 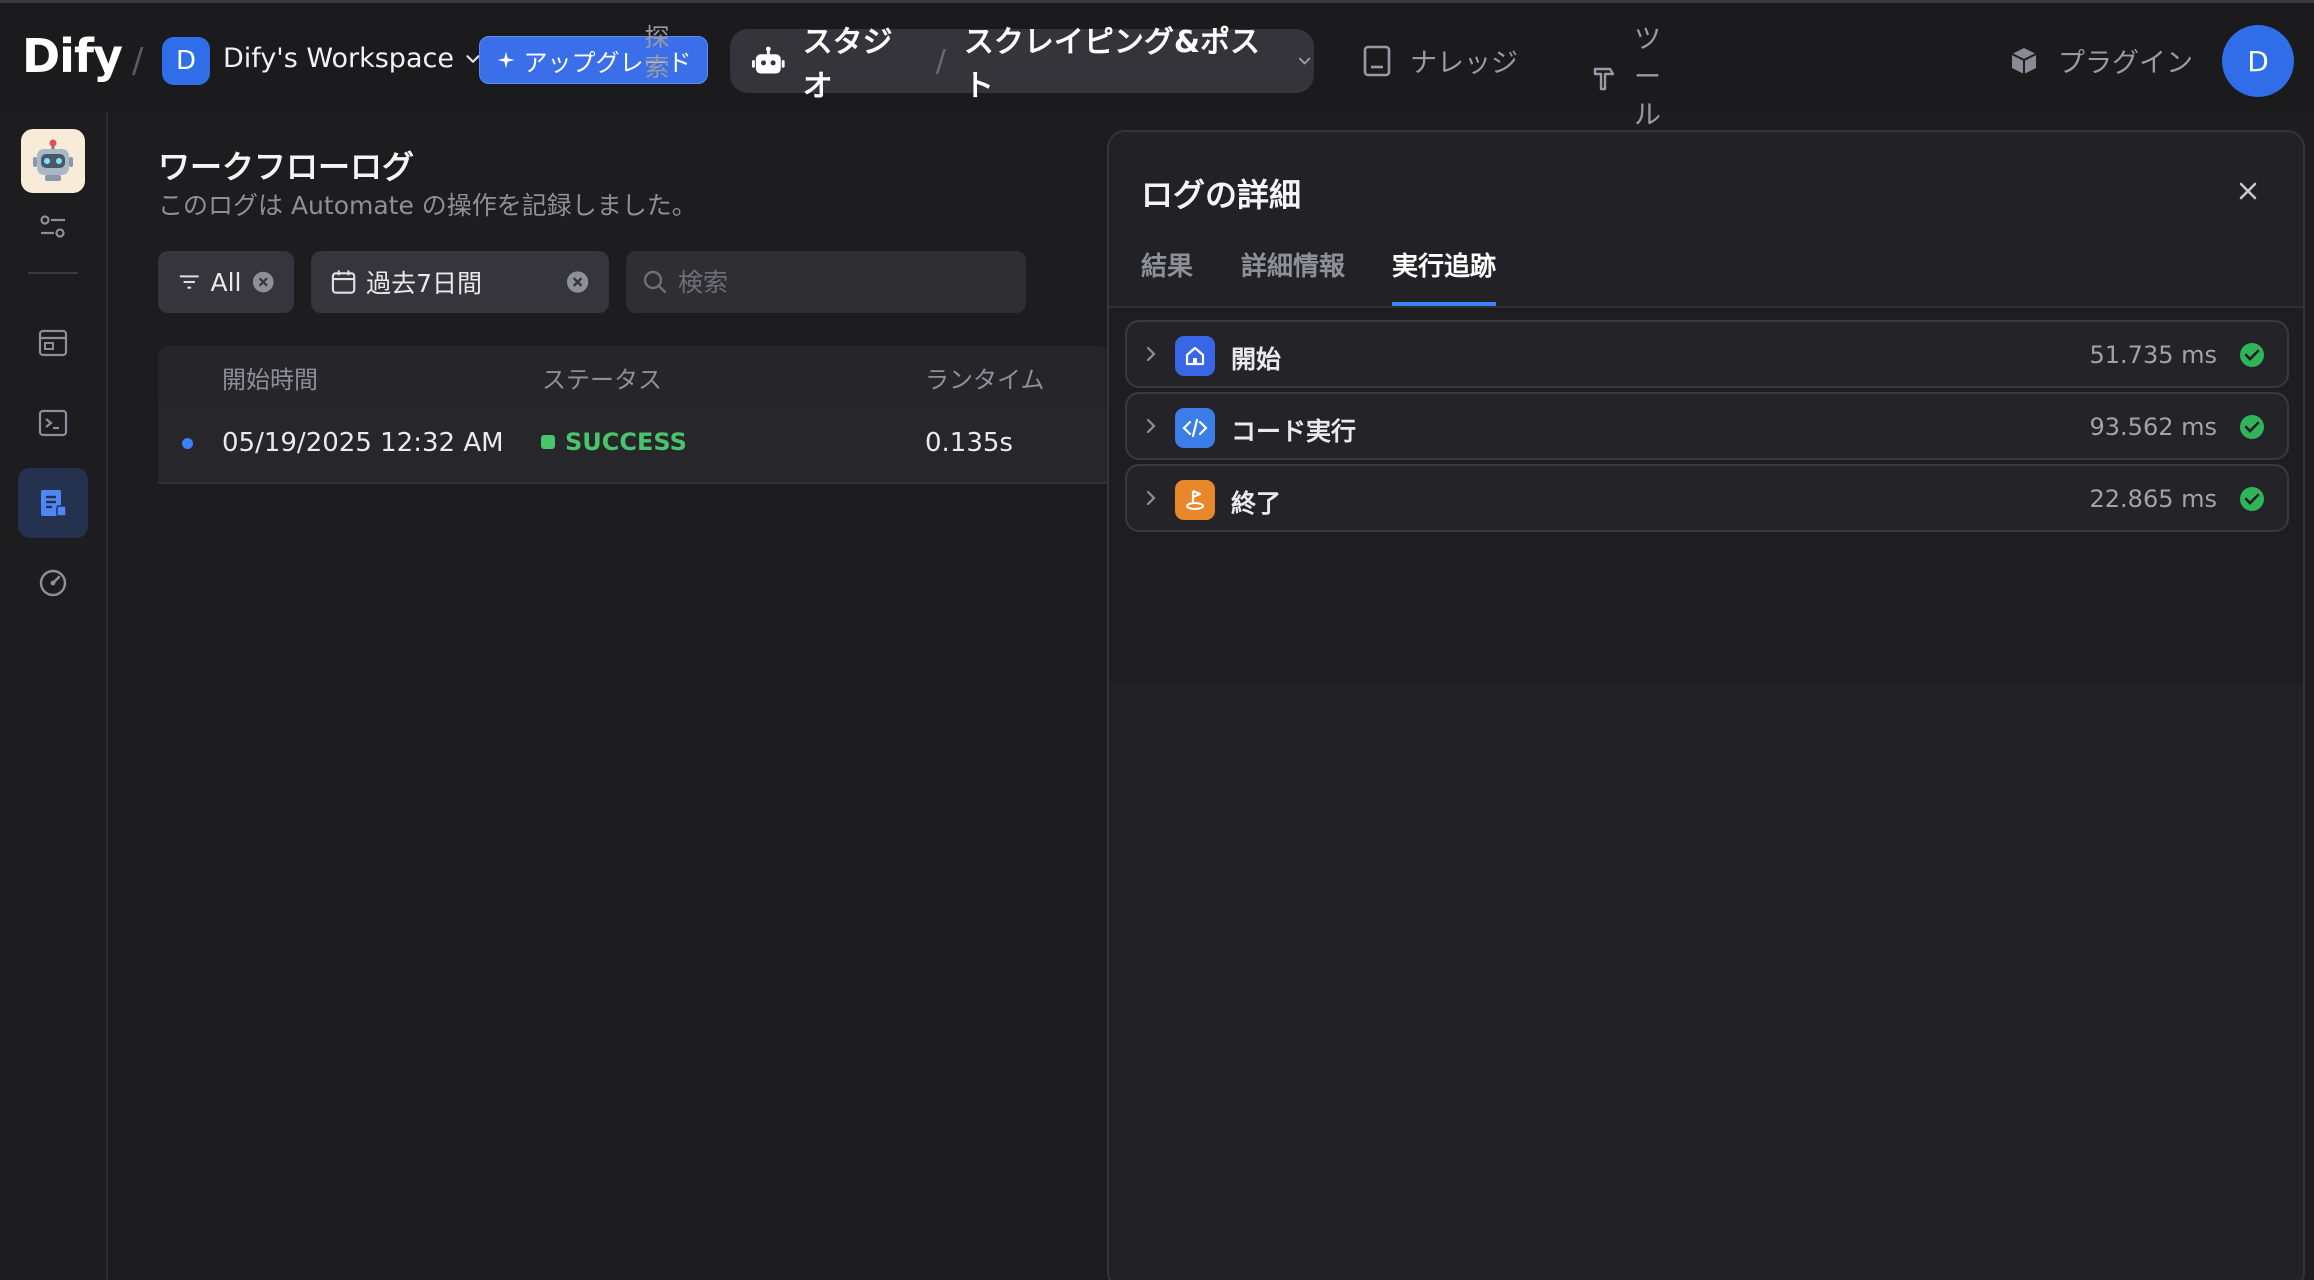 I want to click on code-icon, so click(x=1195, y=428).